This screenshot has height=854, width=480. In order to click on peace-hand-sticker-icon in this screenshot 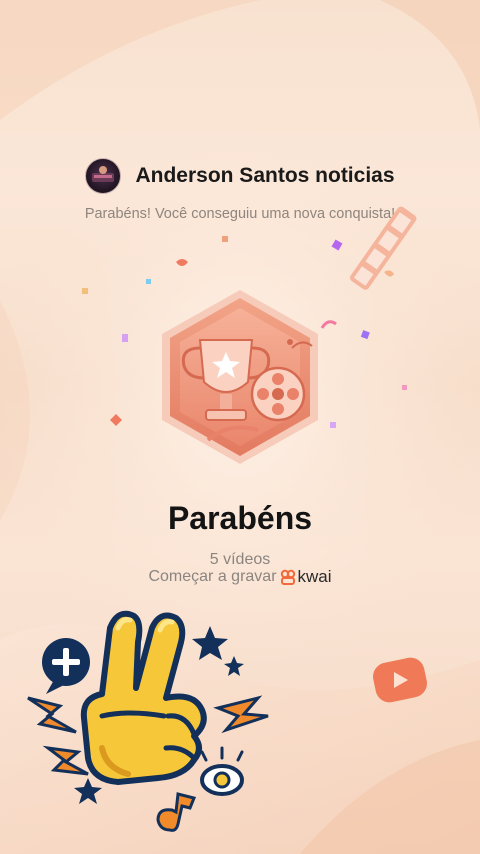, I will do `click(148, 721)`.